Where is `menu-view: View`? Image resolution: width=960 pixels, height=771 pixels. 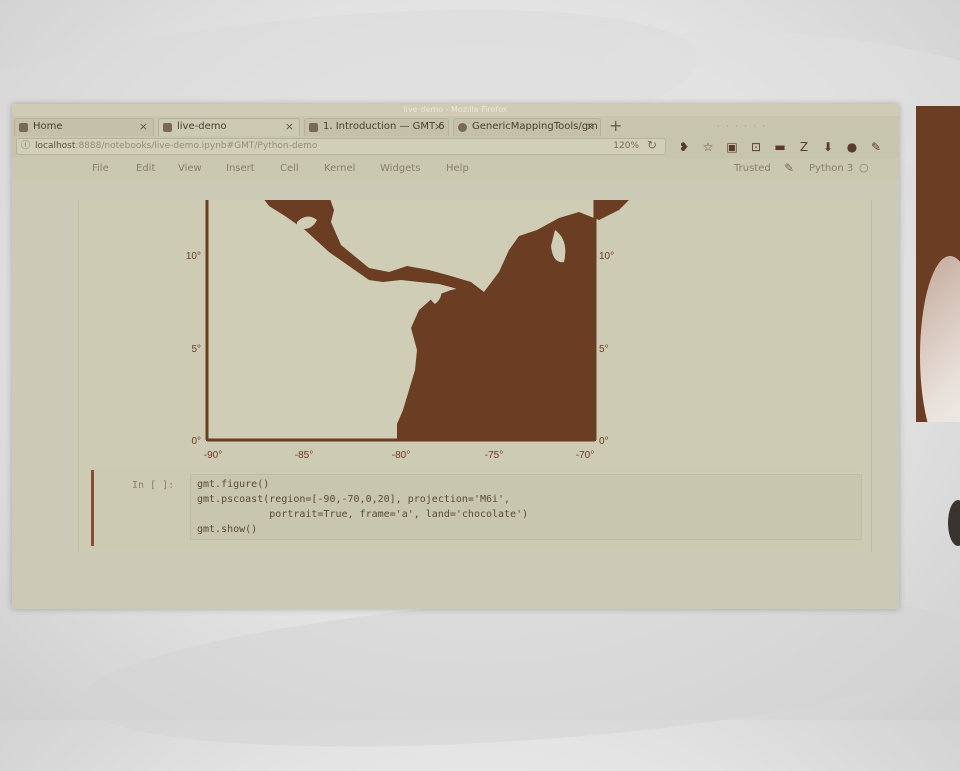
menu-view: View is located at coordinates (190, 168).